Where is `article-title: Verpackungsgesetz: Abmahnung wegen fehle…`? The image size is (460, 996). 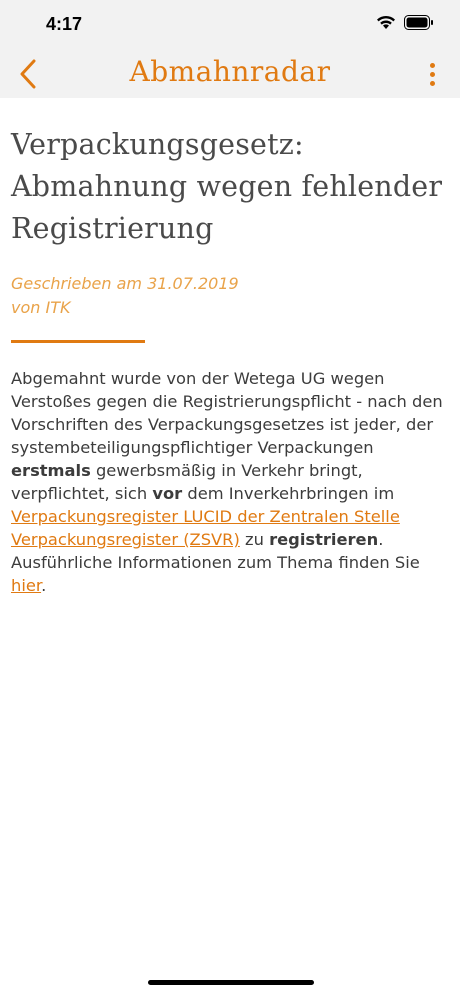
article-title: Verpackungsgesetz: Abmahnung wegen fehle… is located at coordinates (227, 186).